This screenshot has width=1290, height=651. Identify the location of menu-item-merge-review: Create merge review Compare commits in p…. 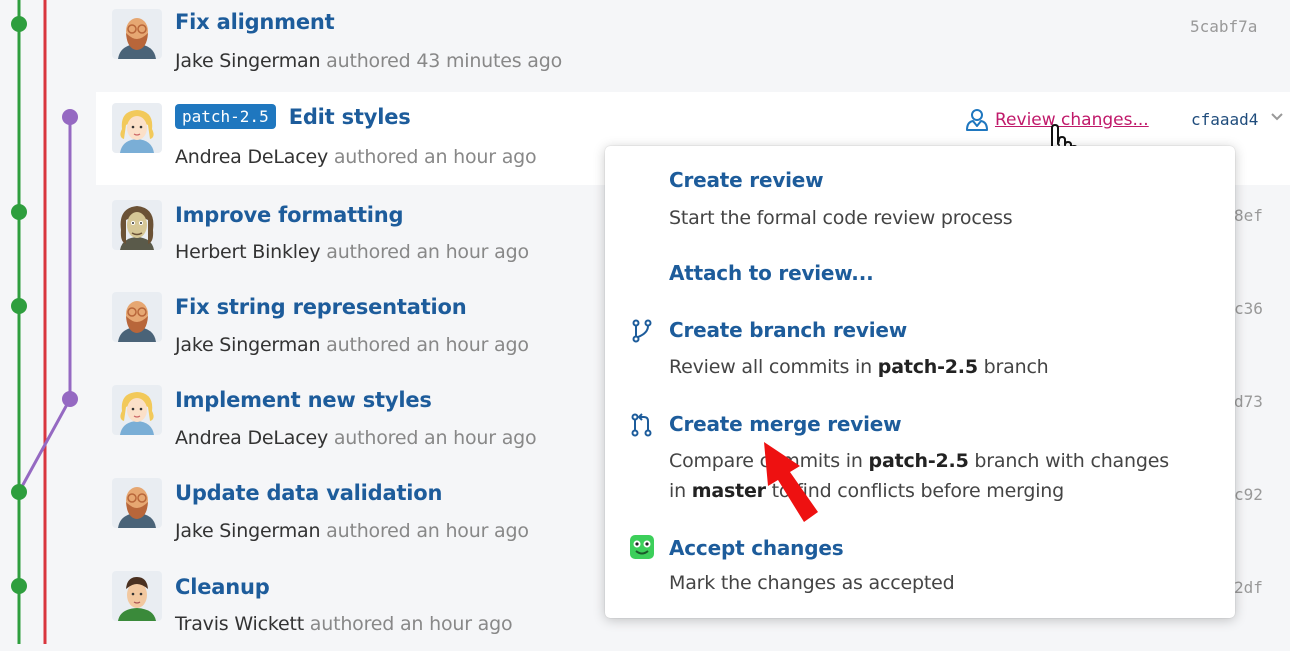
(920, 455).